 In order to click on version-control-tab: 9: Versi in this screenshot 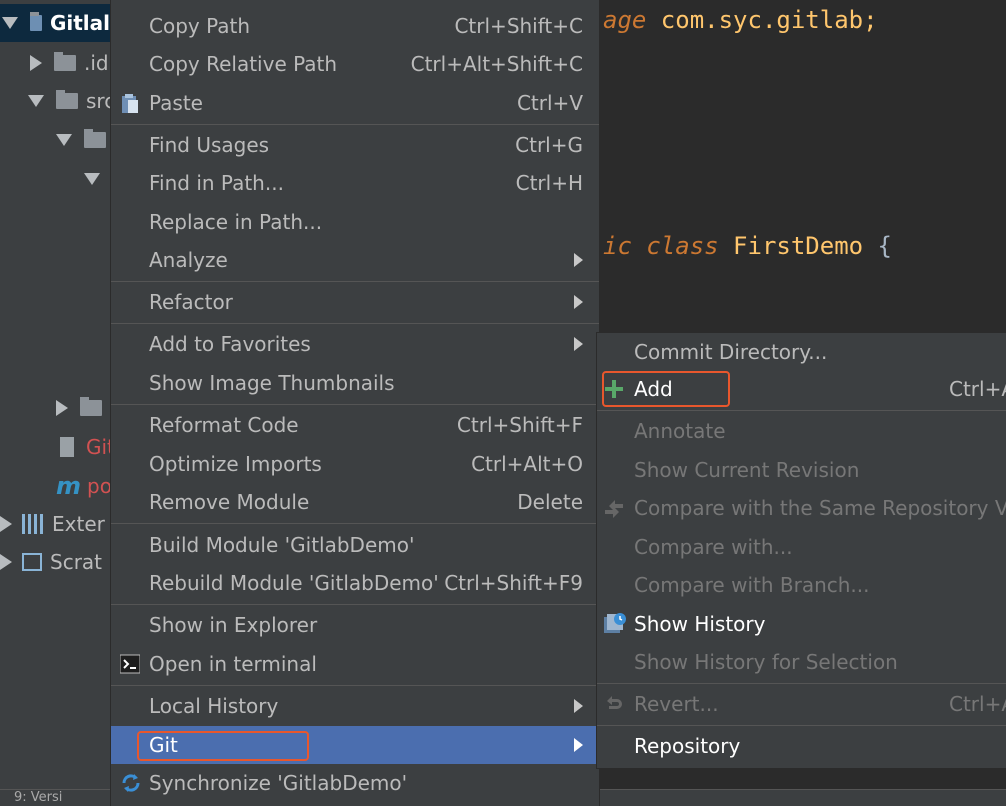, I will do `click(38, 797)`.